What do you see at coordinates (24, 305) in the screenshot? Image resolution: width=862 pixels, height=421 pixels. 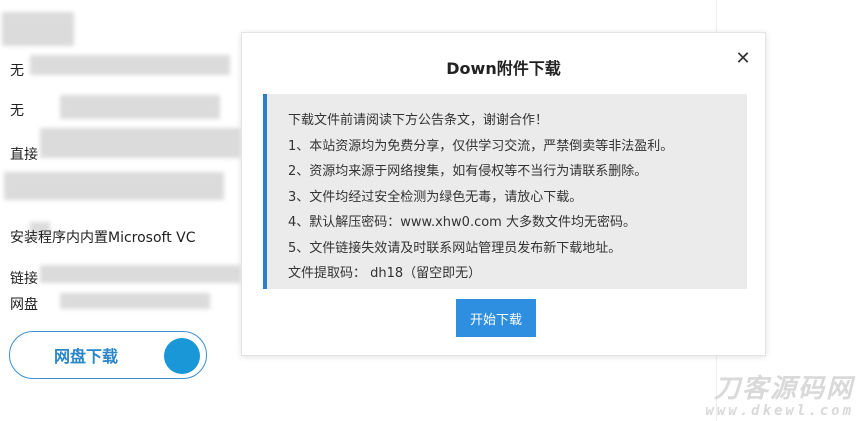 I see `bg-text-line: 网盘` at bounding box center [24, 305].